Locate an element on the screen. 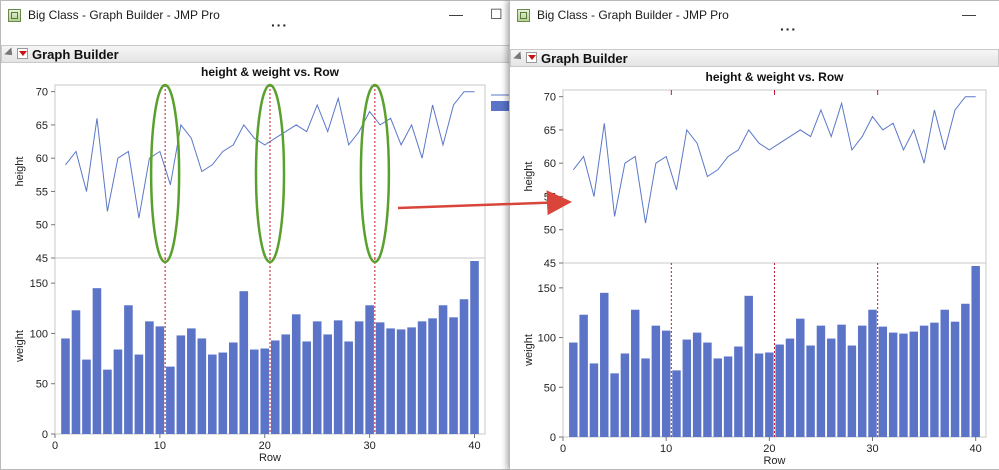 The width and height of the screenshot is (999, 470). height-tick-label: 45 is located at coordinates (42, 259).